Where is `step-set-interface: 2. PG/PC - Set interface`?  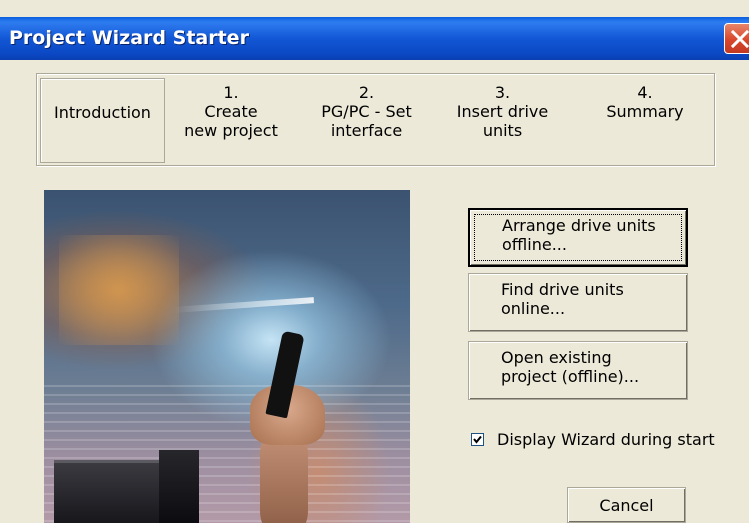
step-set-interface: 2. PG/PC - Set interface is located at coordinates (366, 120).